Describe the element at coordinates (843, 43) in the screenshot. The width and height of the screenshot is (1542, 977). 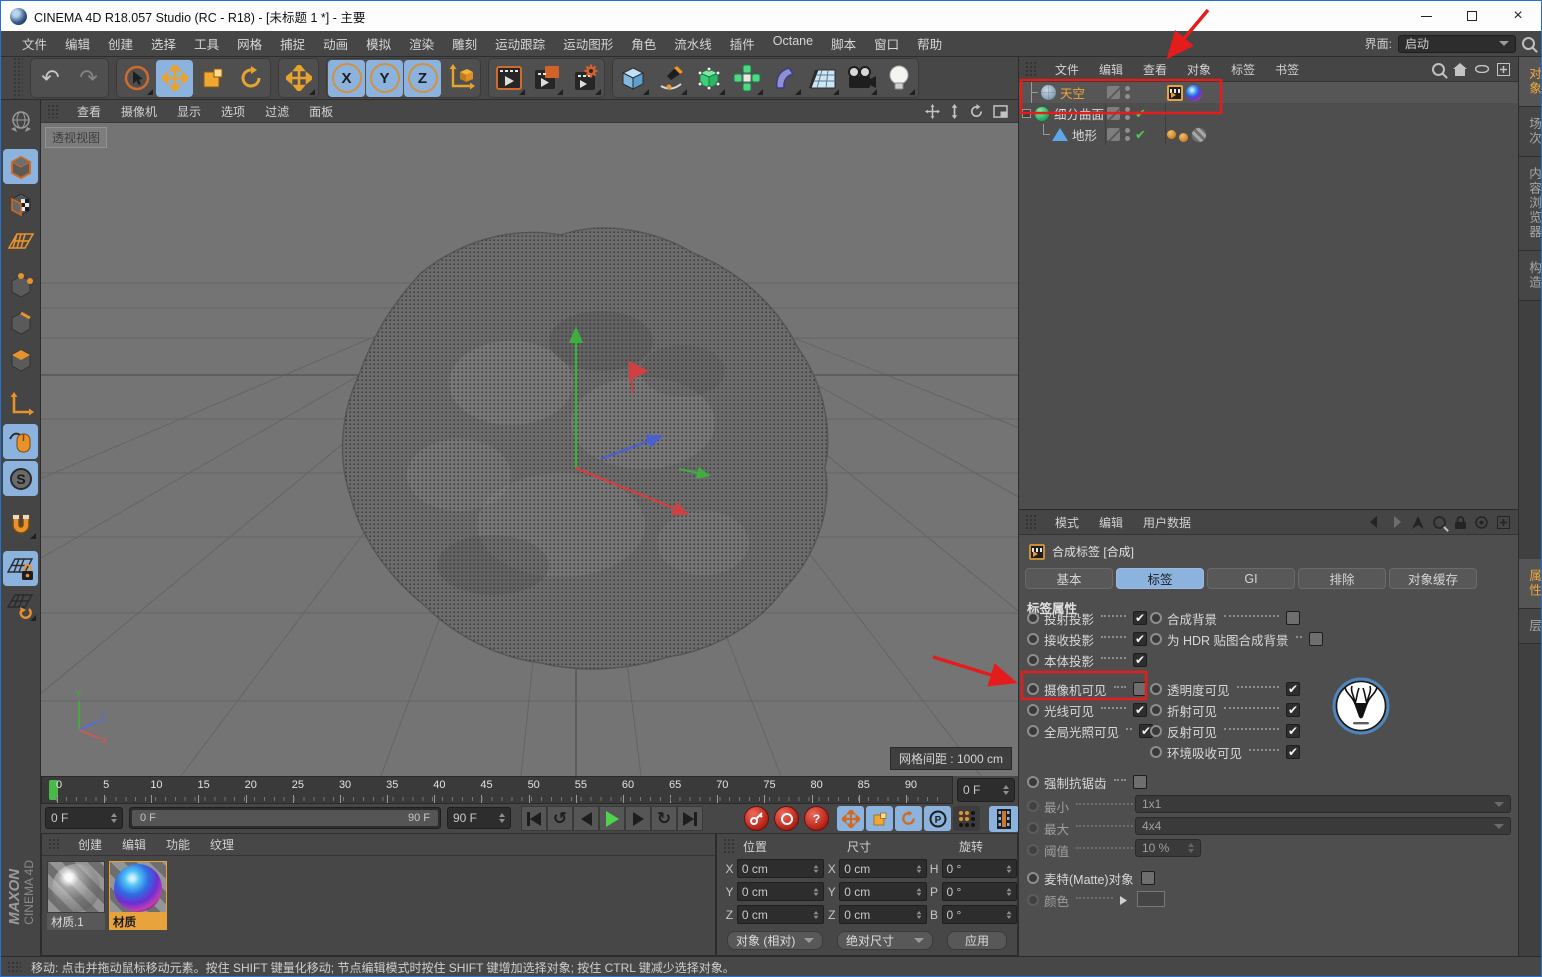
I see `menu-item: 脚本` at that location.